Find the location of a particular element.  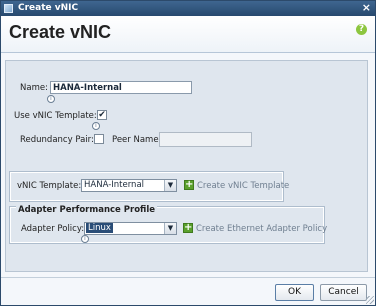

adapter-policy-info-icon: i is located at coordinates (85, 239).